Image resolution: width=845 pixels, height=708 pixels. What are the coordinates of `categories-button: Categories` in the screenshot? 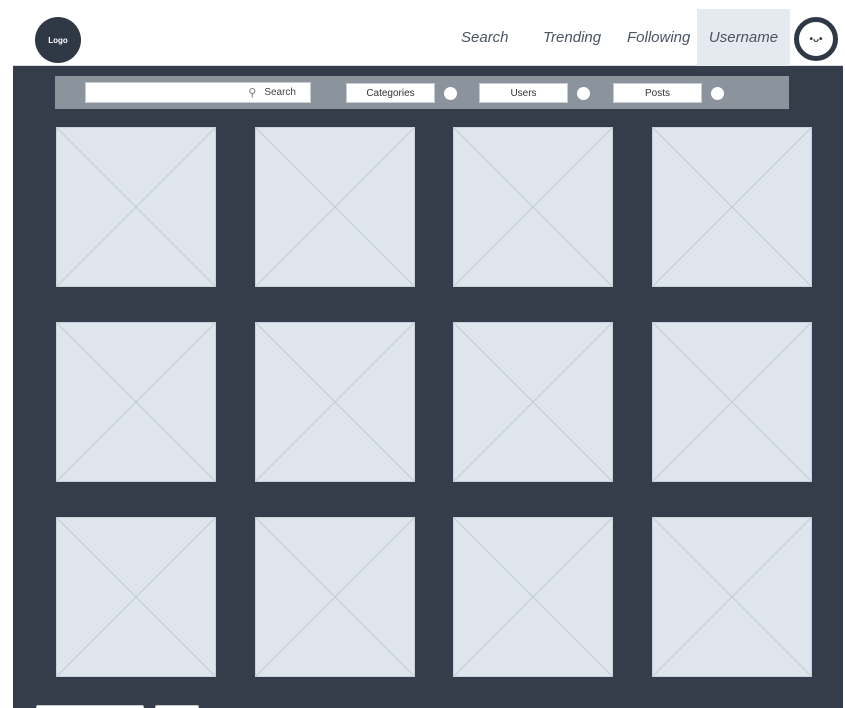 It's located at (390, 93).